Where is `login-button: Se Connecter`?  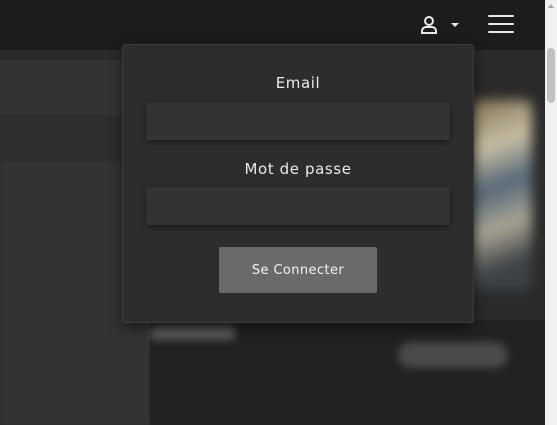 login-button: Se Connecter is located at coordinates (298, 270).